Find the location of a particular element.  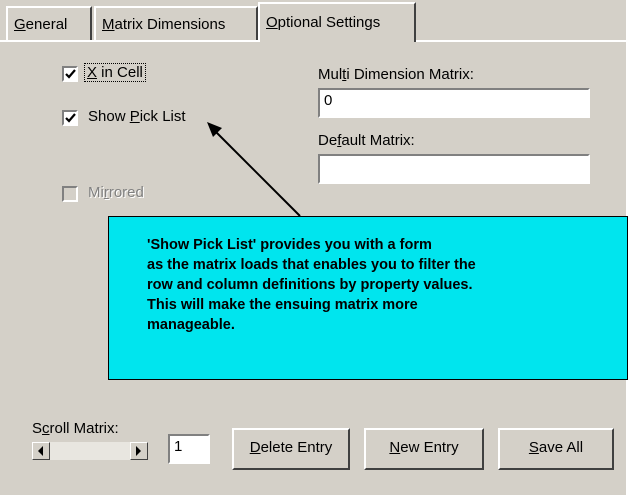

scroll-right-button is located at coordinates (139, 451).